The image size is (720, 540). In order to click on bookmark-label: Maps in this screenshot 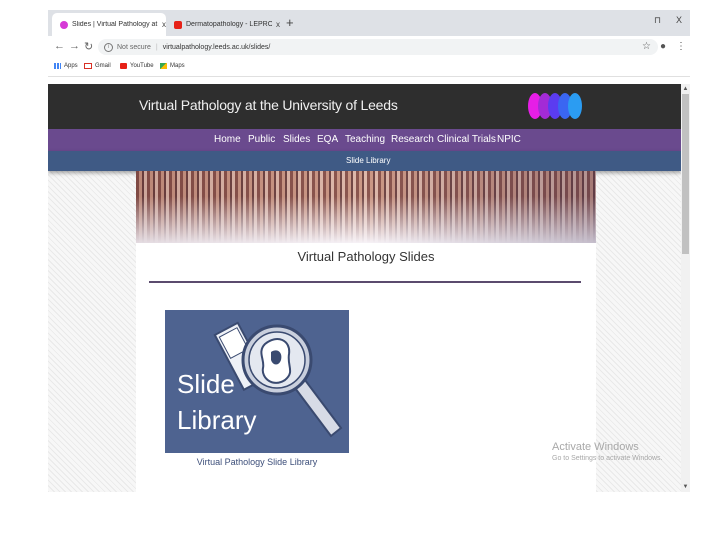, I will do `click(177, 66)`.